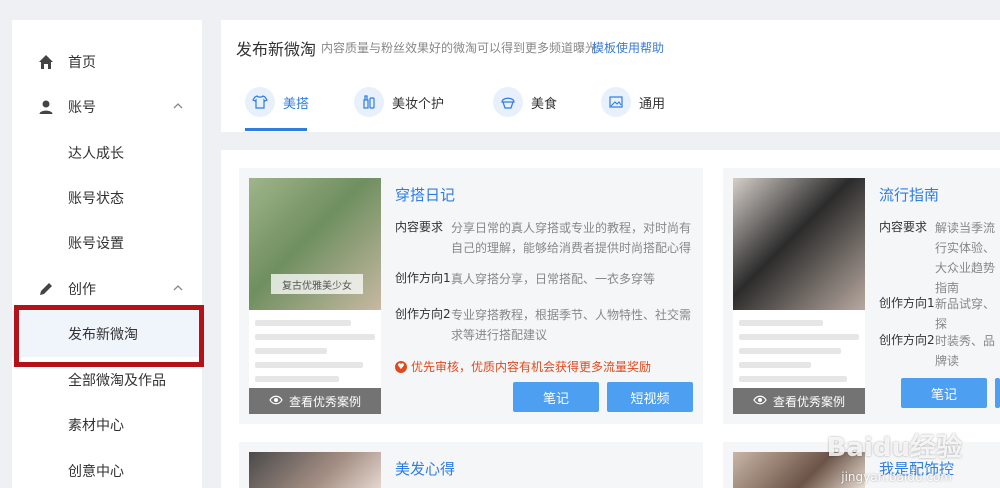  I want to click on baidu-watermark: Baidu经验, so click(894, 448).